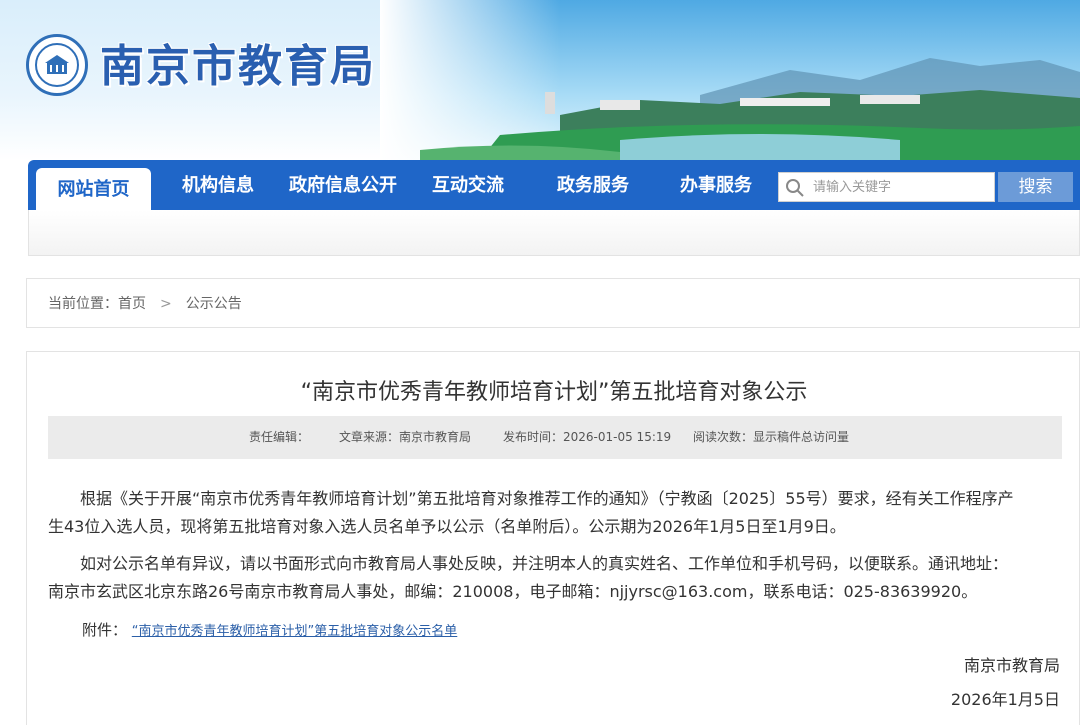 The height and width of the screenshot is (725, 1080). What do you see at coordinates (93, 189) in the screenshot?
I see `nav-item-home: 网站首页` at bounding box center [93, 189].